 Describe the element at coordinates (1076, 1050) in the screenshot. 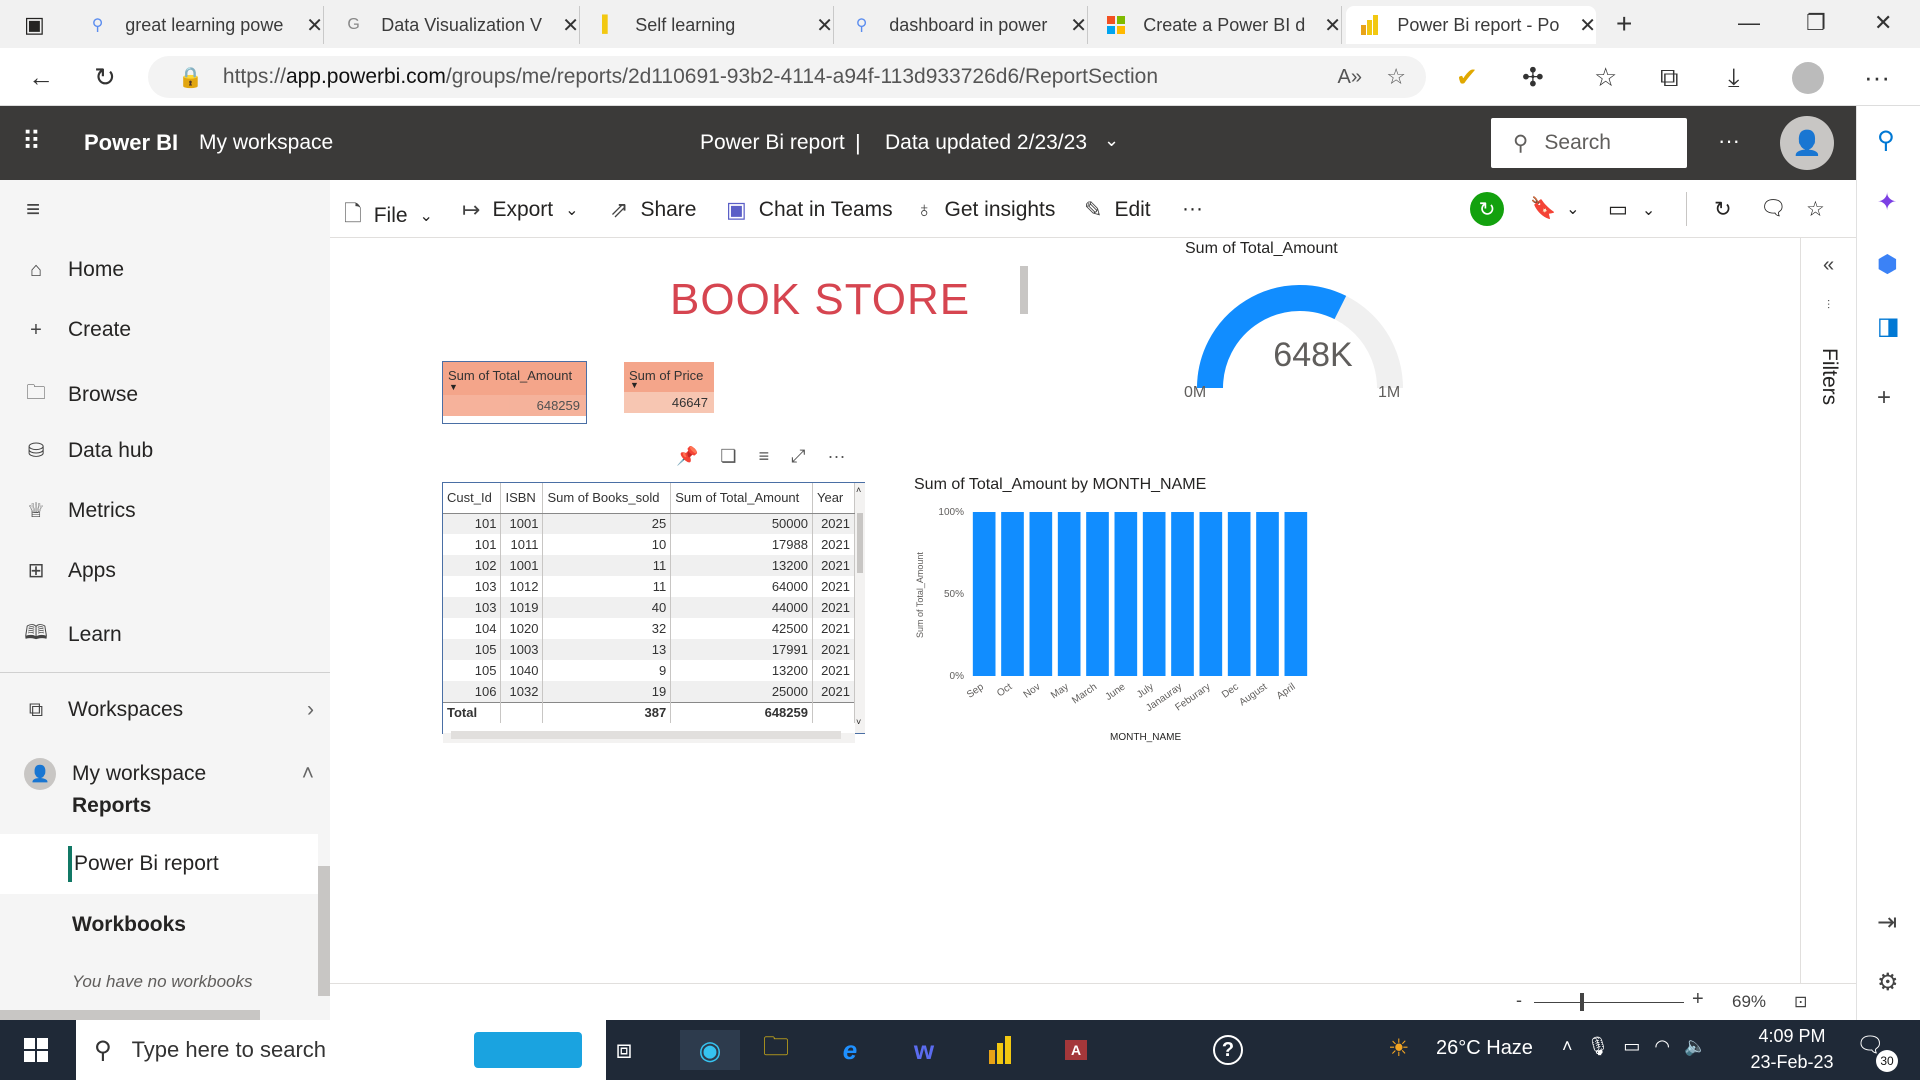

I see `access-icon: A` at that location.